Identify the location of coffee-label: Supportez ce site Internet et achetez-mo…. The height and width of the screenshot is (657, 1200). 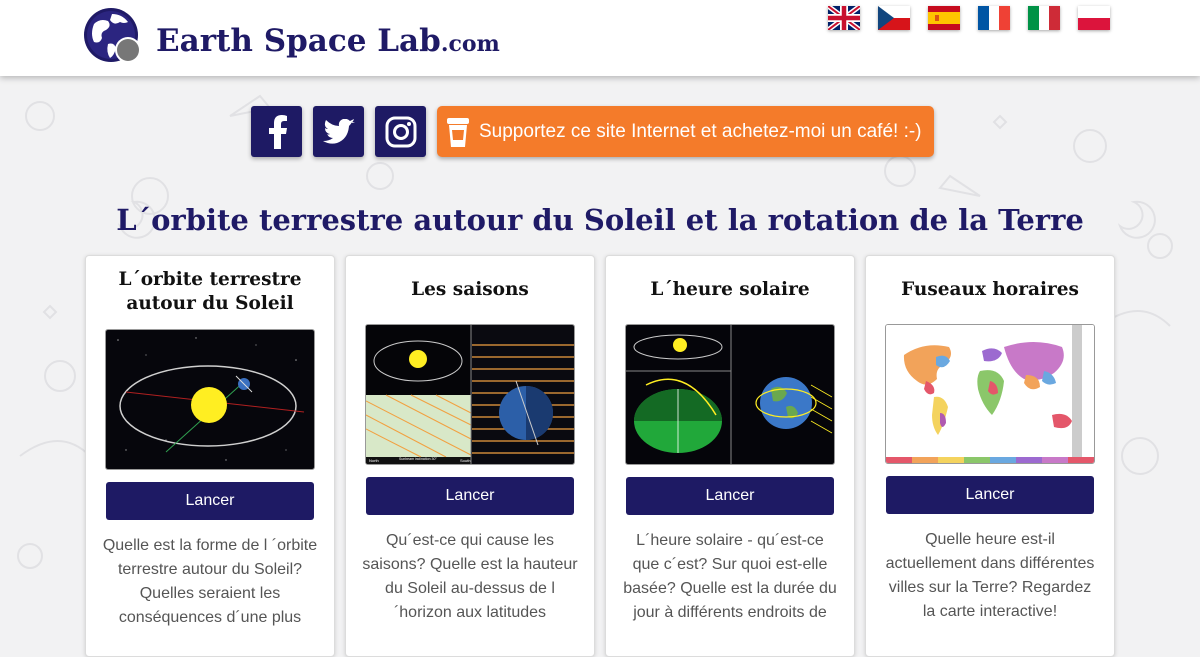
(700, 131).